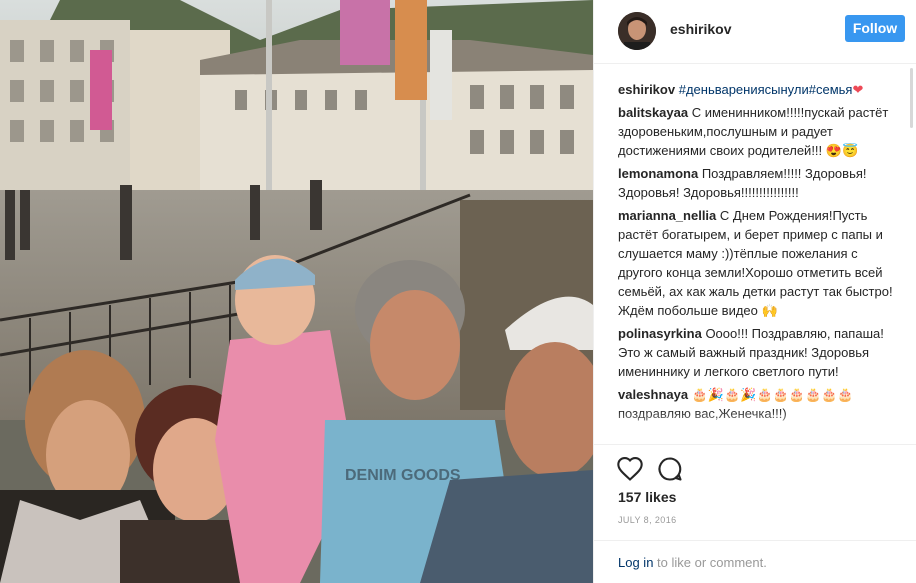 The image size is (916, 583). What do you see at coordinates (911, 98) in the screenshot?
I see `scrollbar-thumb` at bounding box center [911, 98].